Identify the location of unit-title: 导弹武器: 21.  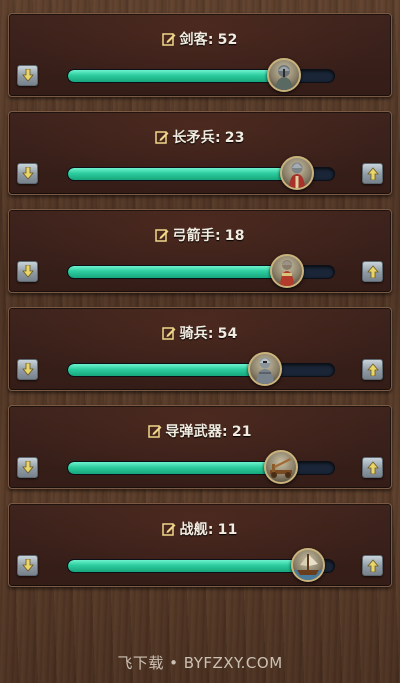
(200, 431).